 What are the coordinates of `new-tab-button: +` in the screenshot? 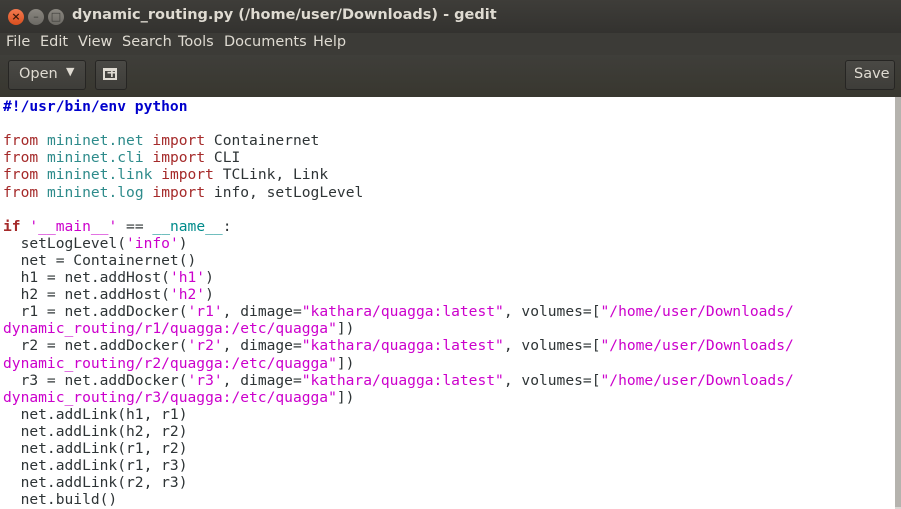 It's located at (111, 75).